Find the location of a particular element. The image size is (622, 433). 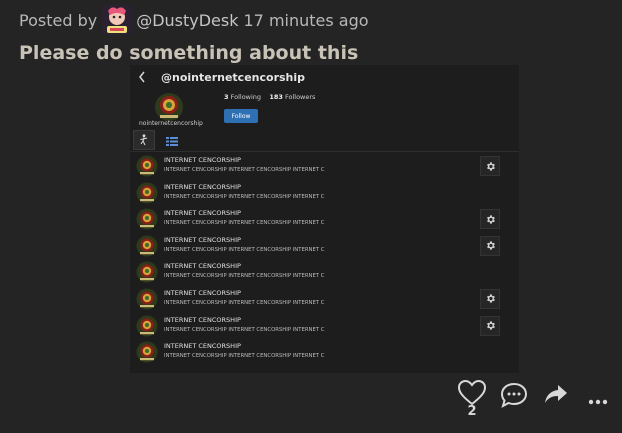

share-button is located at coordinates (556, 396).